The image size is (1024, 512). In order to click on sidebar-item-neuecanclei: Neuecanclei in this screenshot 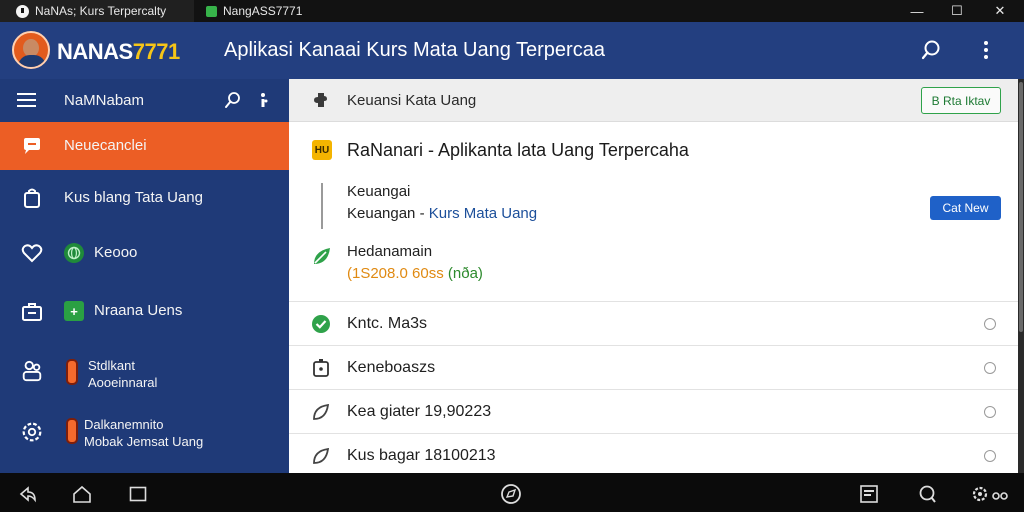, I will do `click(144, 146)`.